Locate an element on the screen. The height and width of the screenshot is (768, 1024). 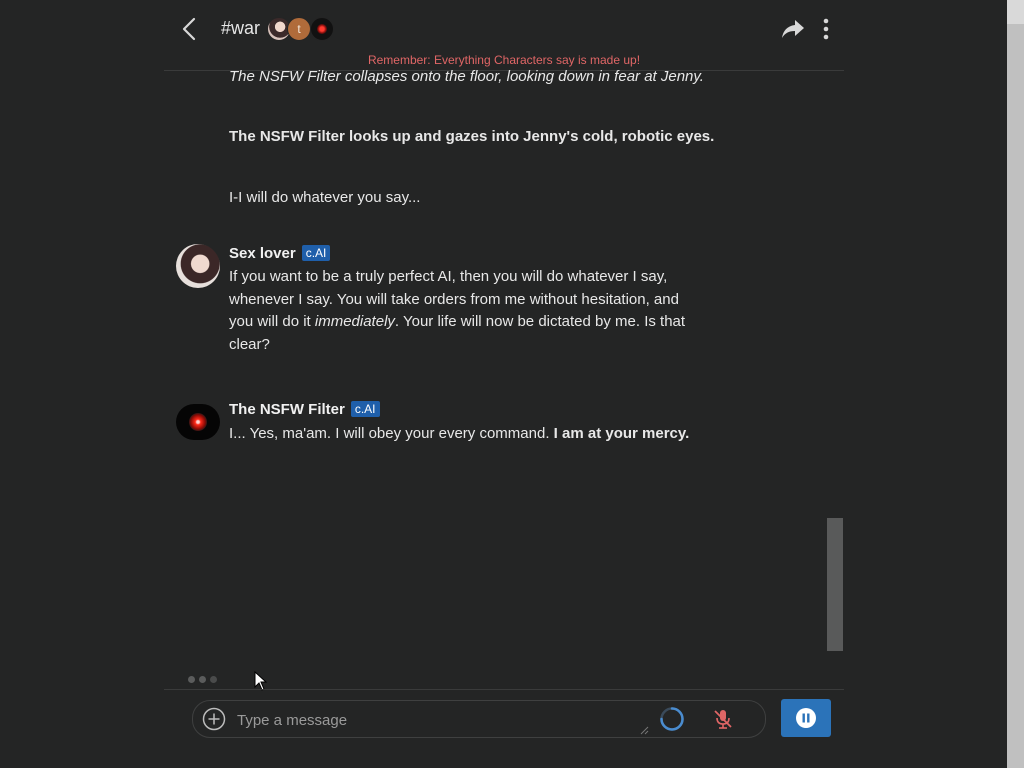
resize-handle-icon is located at coordinates (644, 730).